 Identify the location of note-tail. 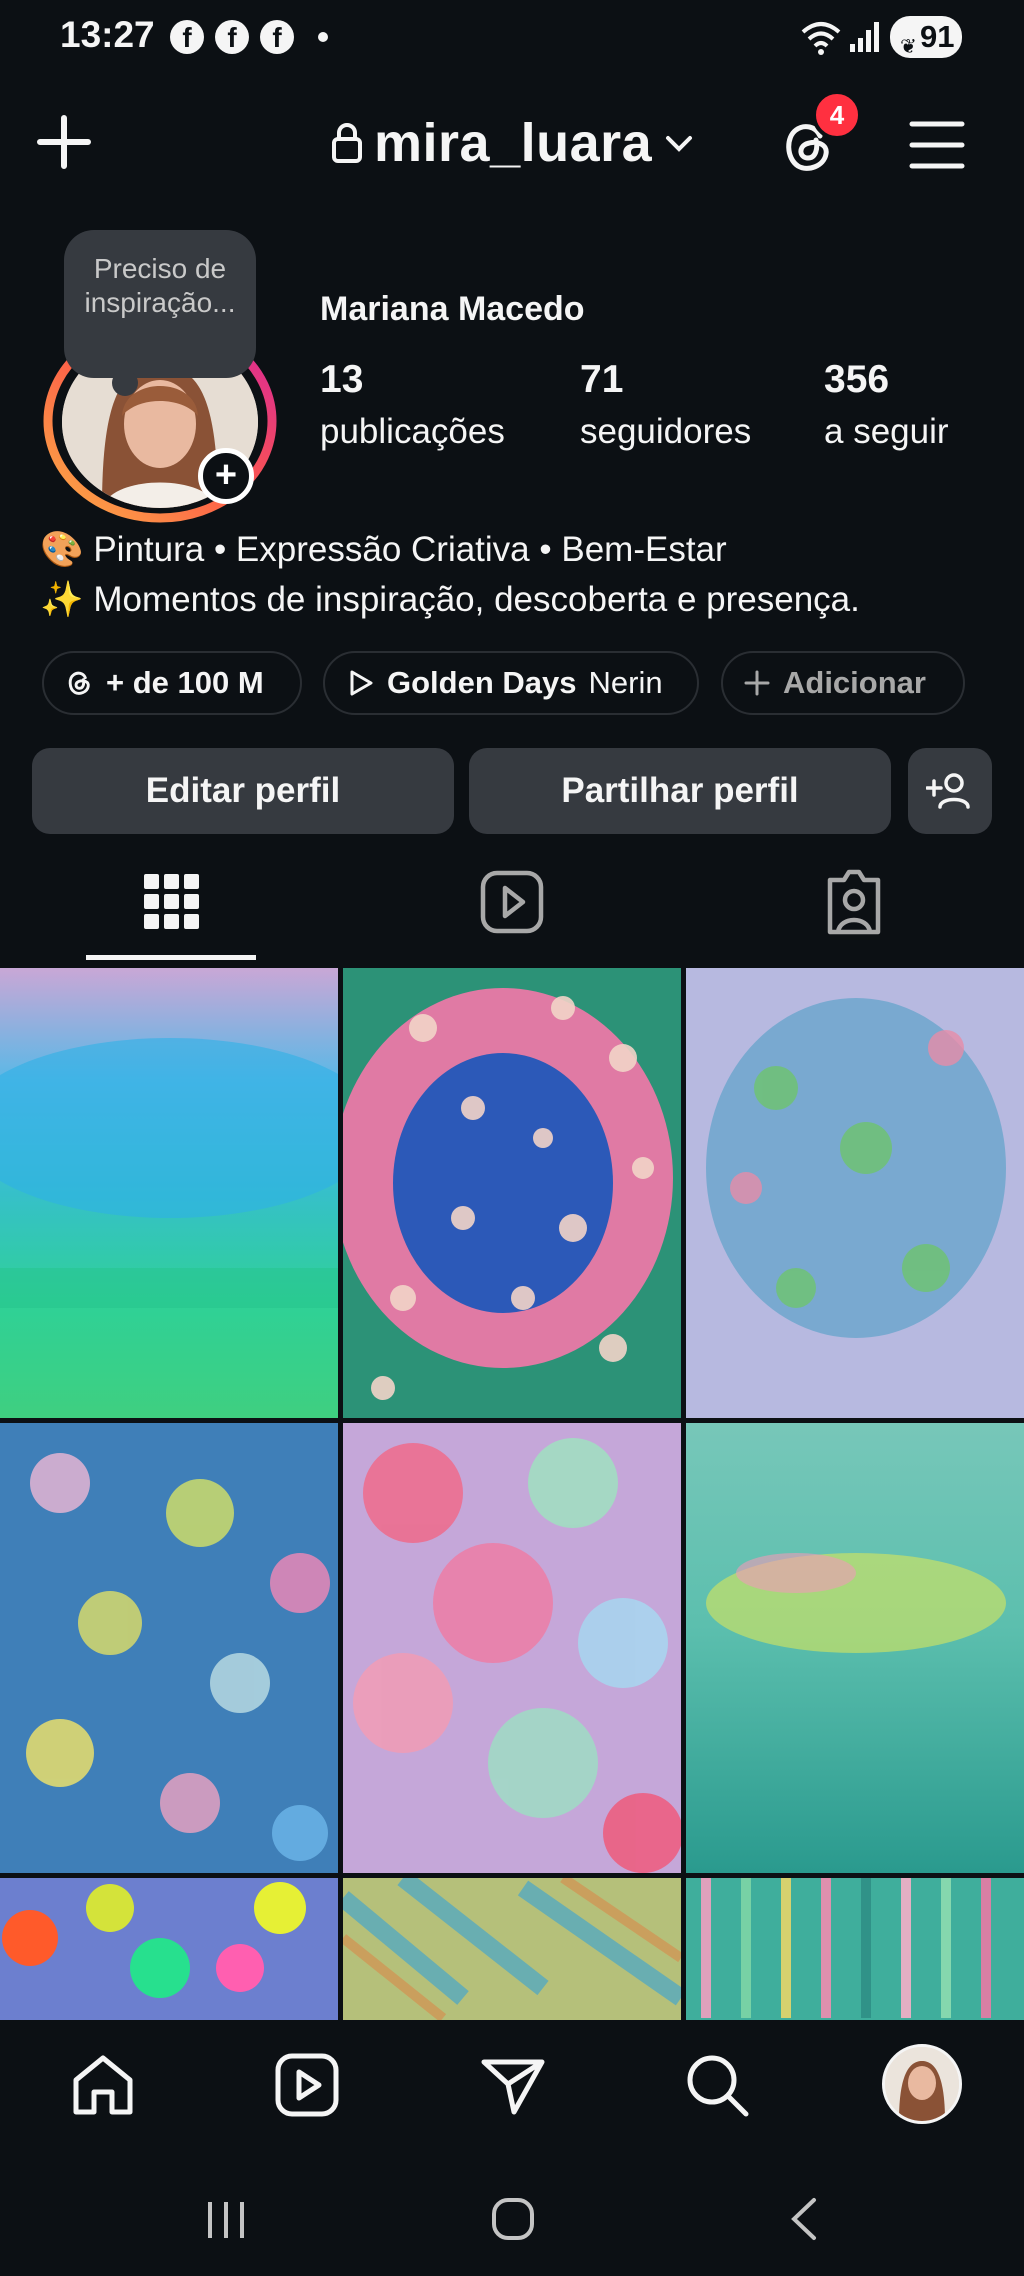
(125, 383).